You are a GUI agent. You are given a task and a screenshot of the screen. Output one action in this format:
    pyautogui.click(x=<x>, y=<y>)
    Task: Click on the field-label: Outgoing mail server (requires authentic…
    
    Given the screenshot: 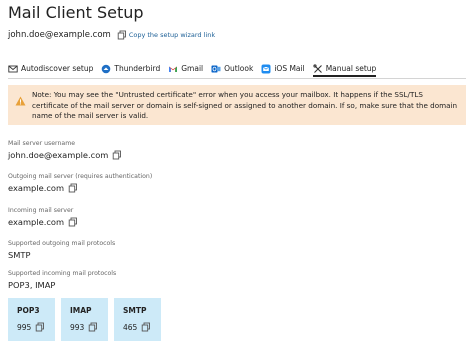 What is the action you would take?
    pyautogui.click(x=80, y=176)
    